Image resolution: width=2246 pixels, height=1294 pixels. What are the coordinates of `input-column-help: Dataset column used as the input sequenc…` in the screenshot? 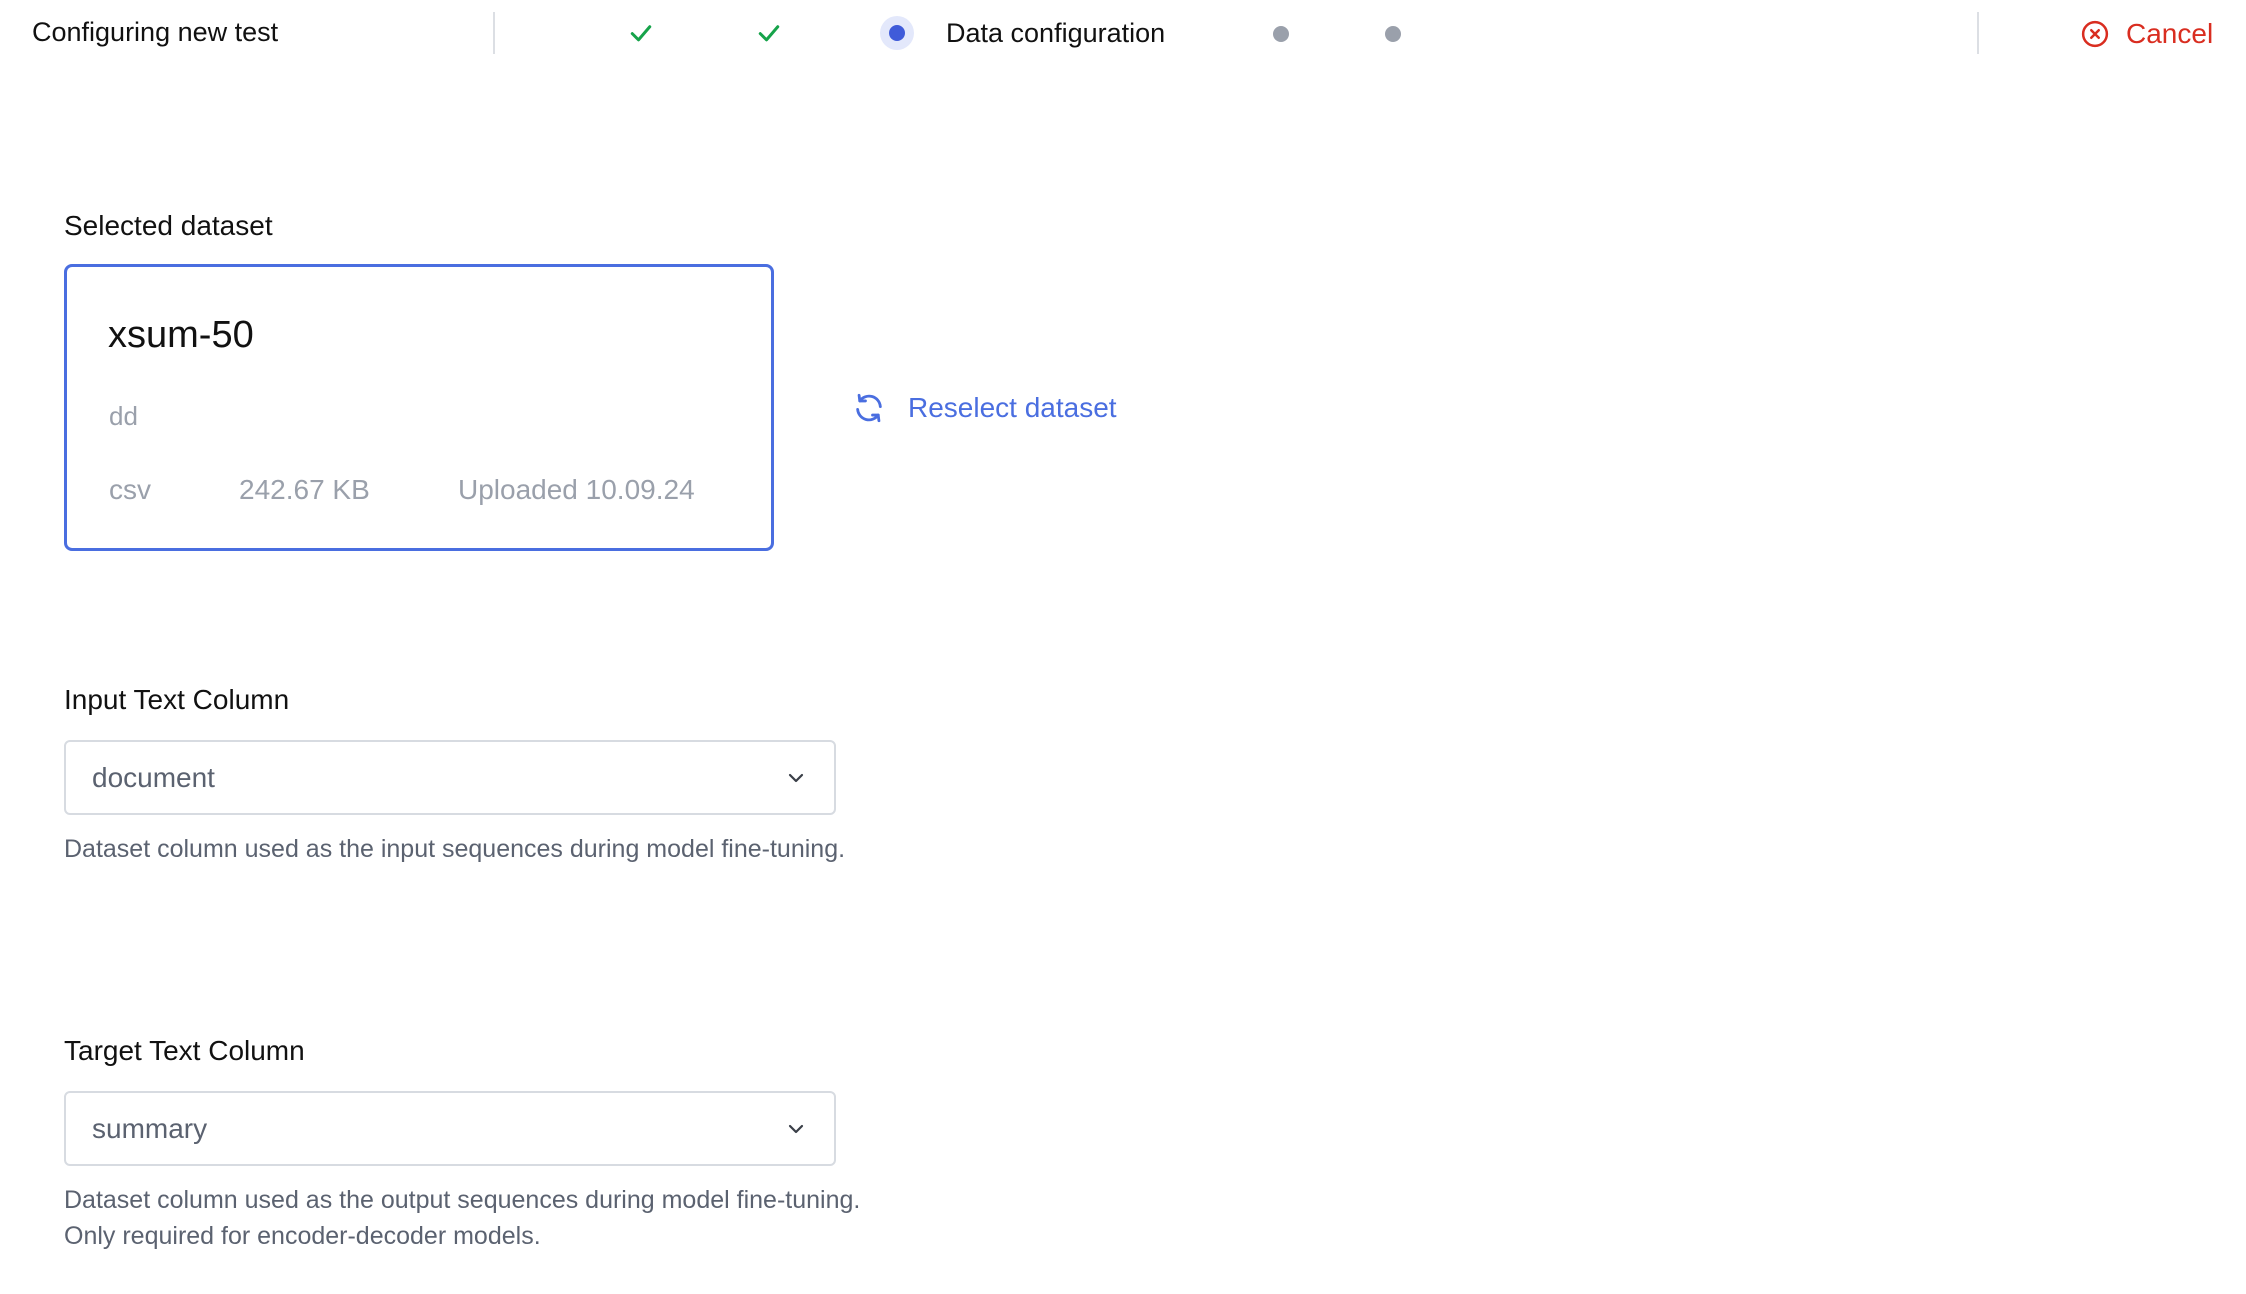 It's located at (455, 849).